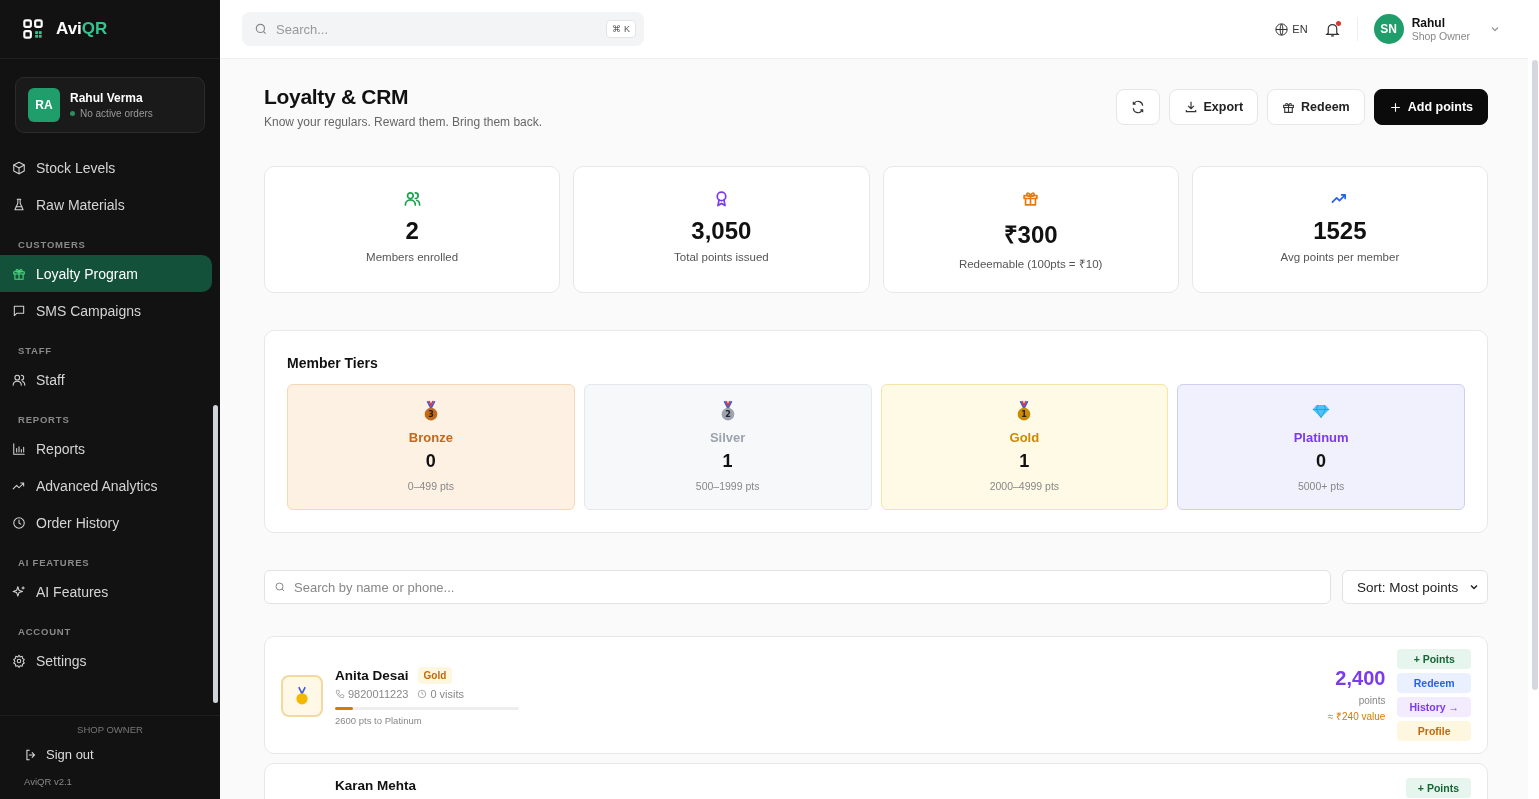  I want to click on refresh-button, so click(1137, 107).